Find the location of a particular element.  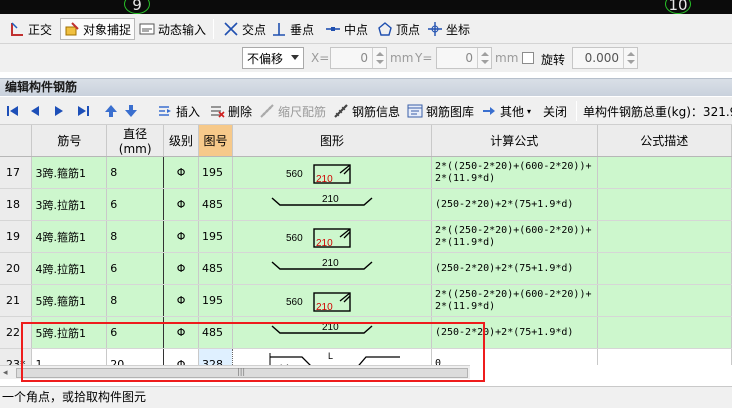

other-menu-button: 其他 ▾ is located at coordinates (506, 111).